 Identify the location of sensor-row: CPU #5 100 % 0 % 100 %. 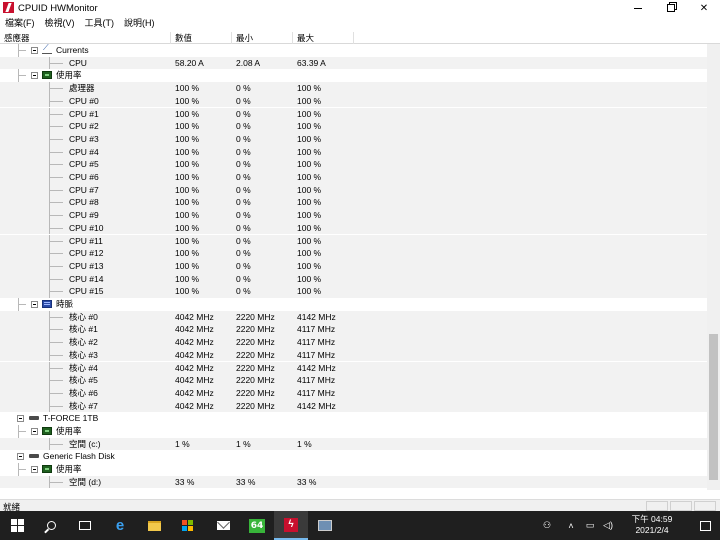
(353, 164).